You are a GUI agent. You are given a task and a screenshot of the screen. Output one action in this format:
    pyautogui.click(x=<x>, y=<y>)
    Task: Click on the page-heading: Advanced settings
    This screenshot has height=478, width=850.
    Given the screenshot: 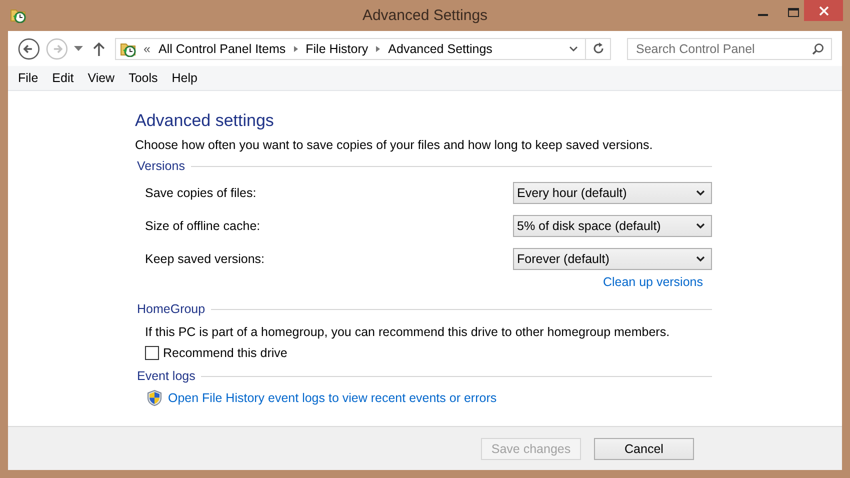 What is the action you would take?
    pyautogui.click(x=204, y=121)
    